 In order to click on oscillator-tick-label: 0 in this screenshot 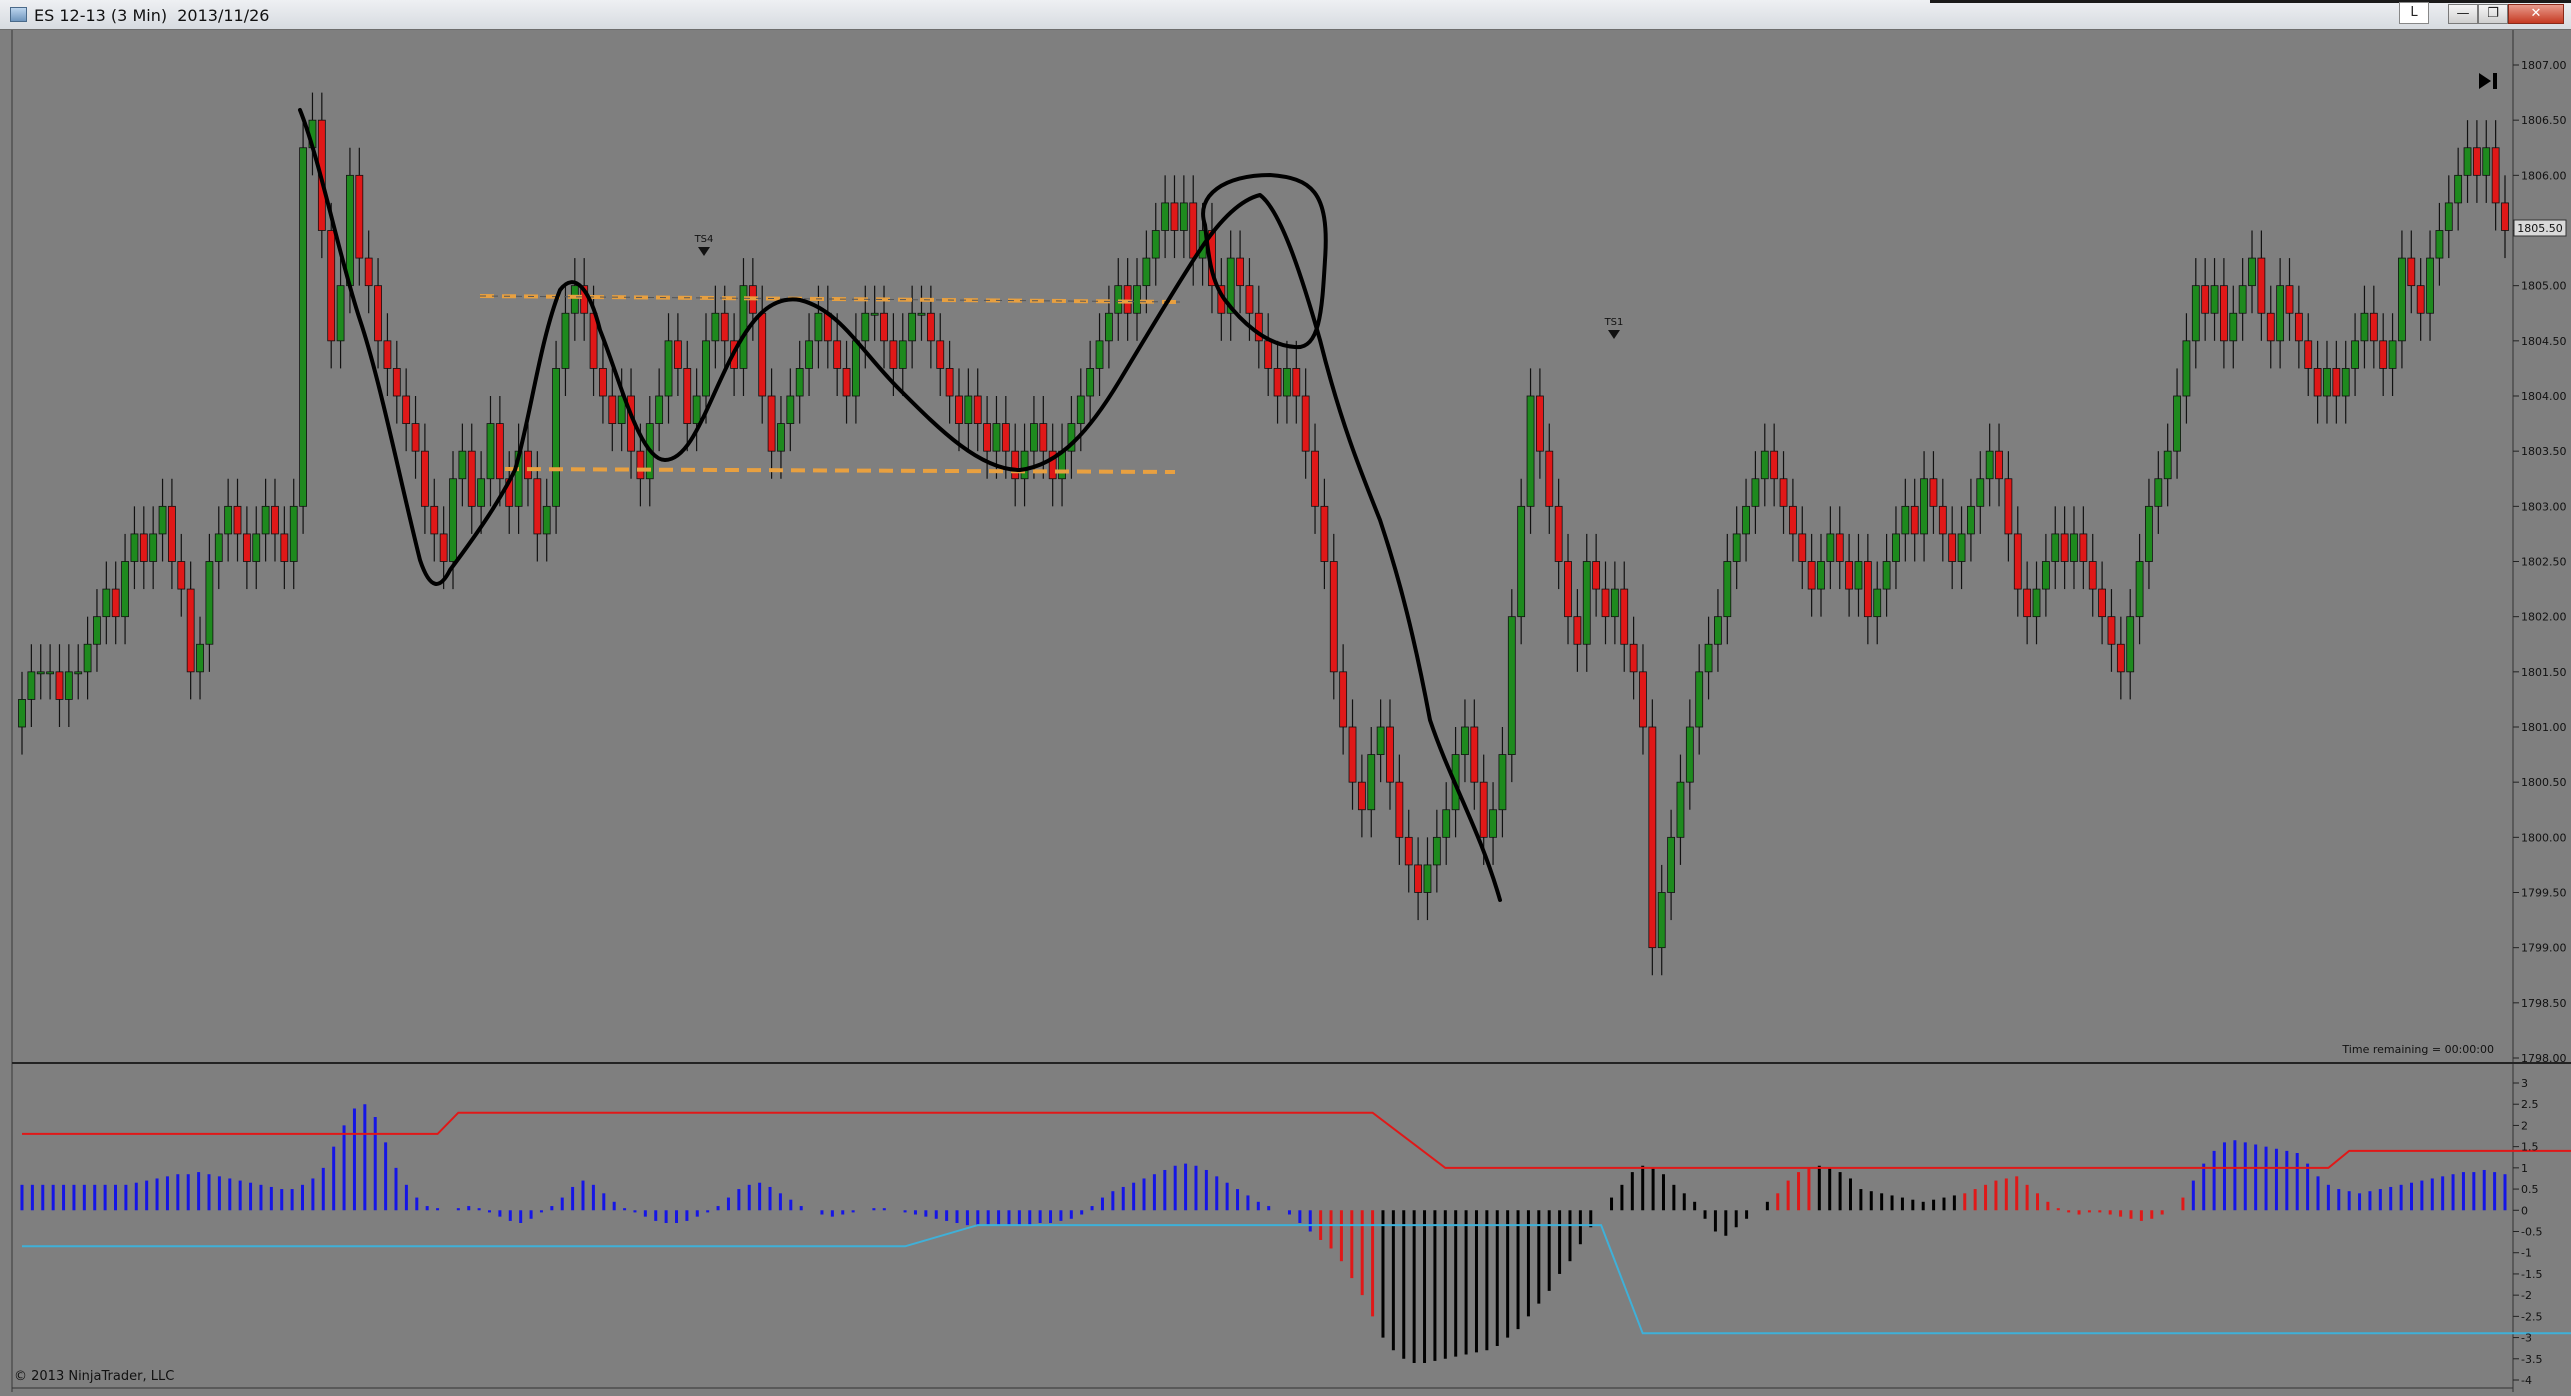, I will do `click(2524, 1210)`.